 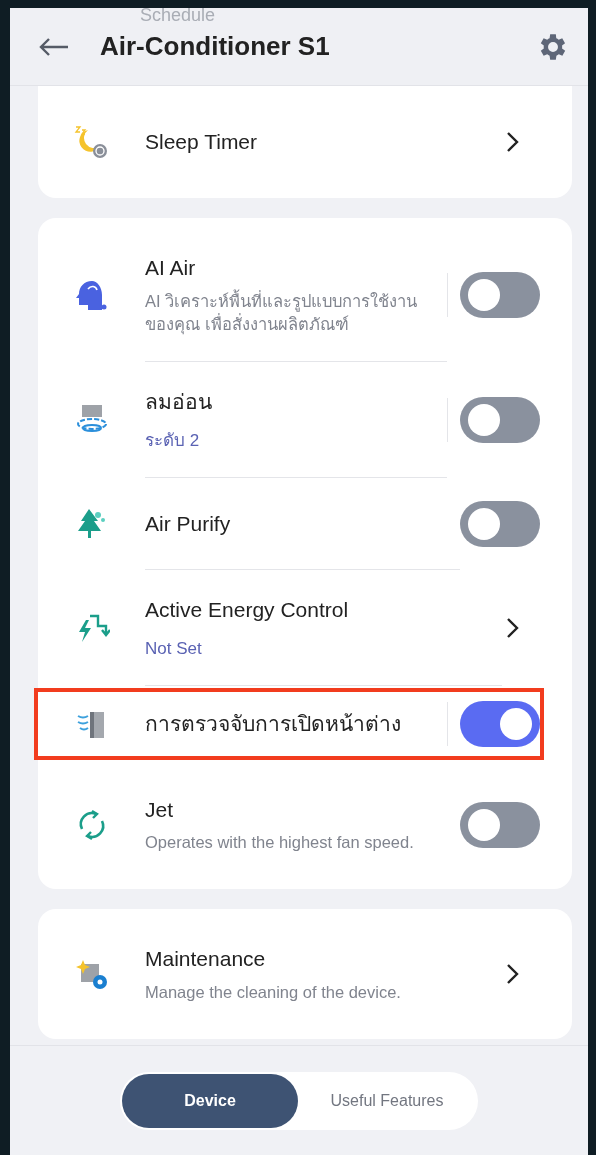 I want to click on feature-title: Air Purify, so click(x=188, y=524).